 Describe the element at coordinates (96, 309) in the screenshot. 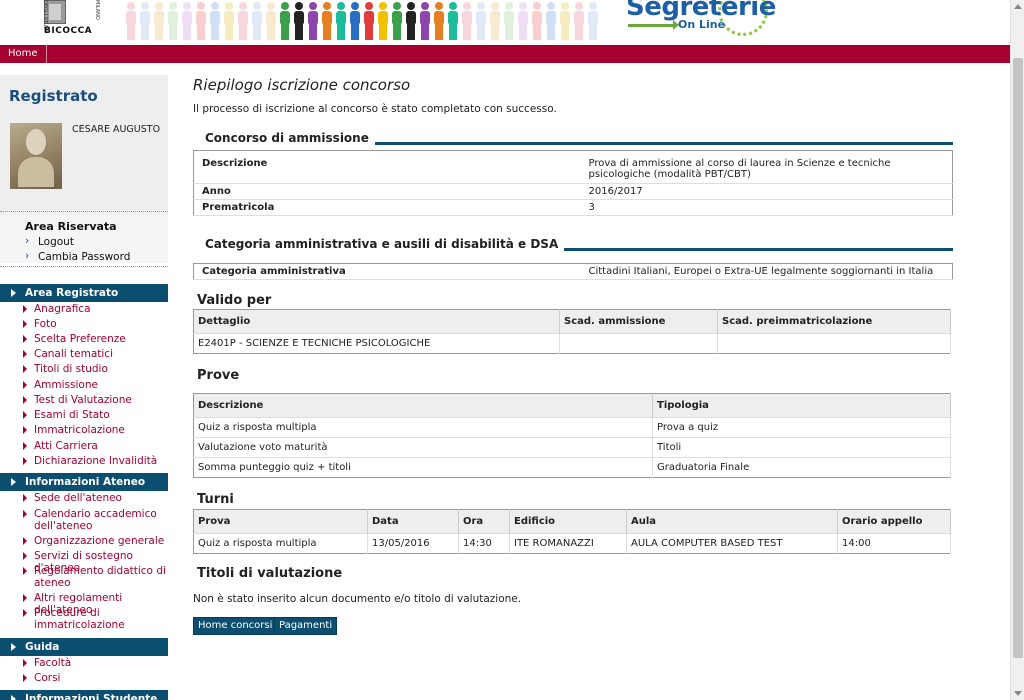

I see `sidebar-item-anagrafica: Anagrafica` at that location.